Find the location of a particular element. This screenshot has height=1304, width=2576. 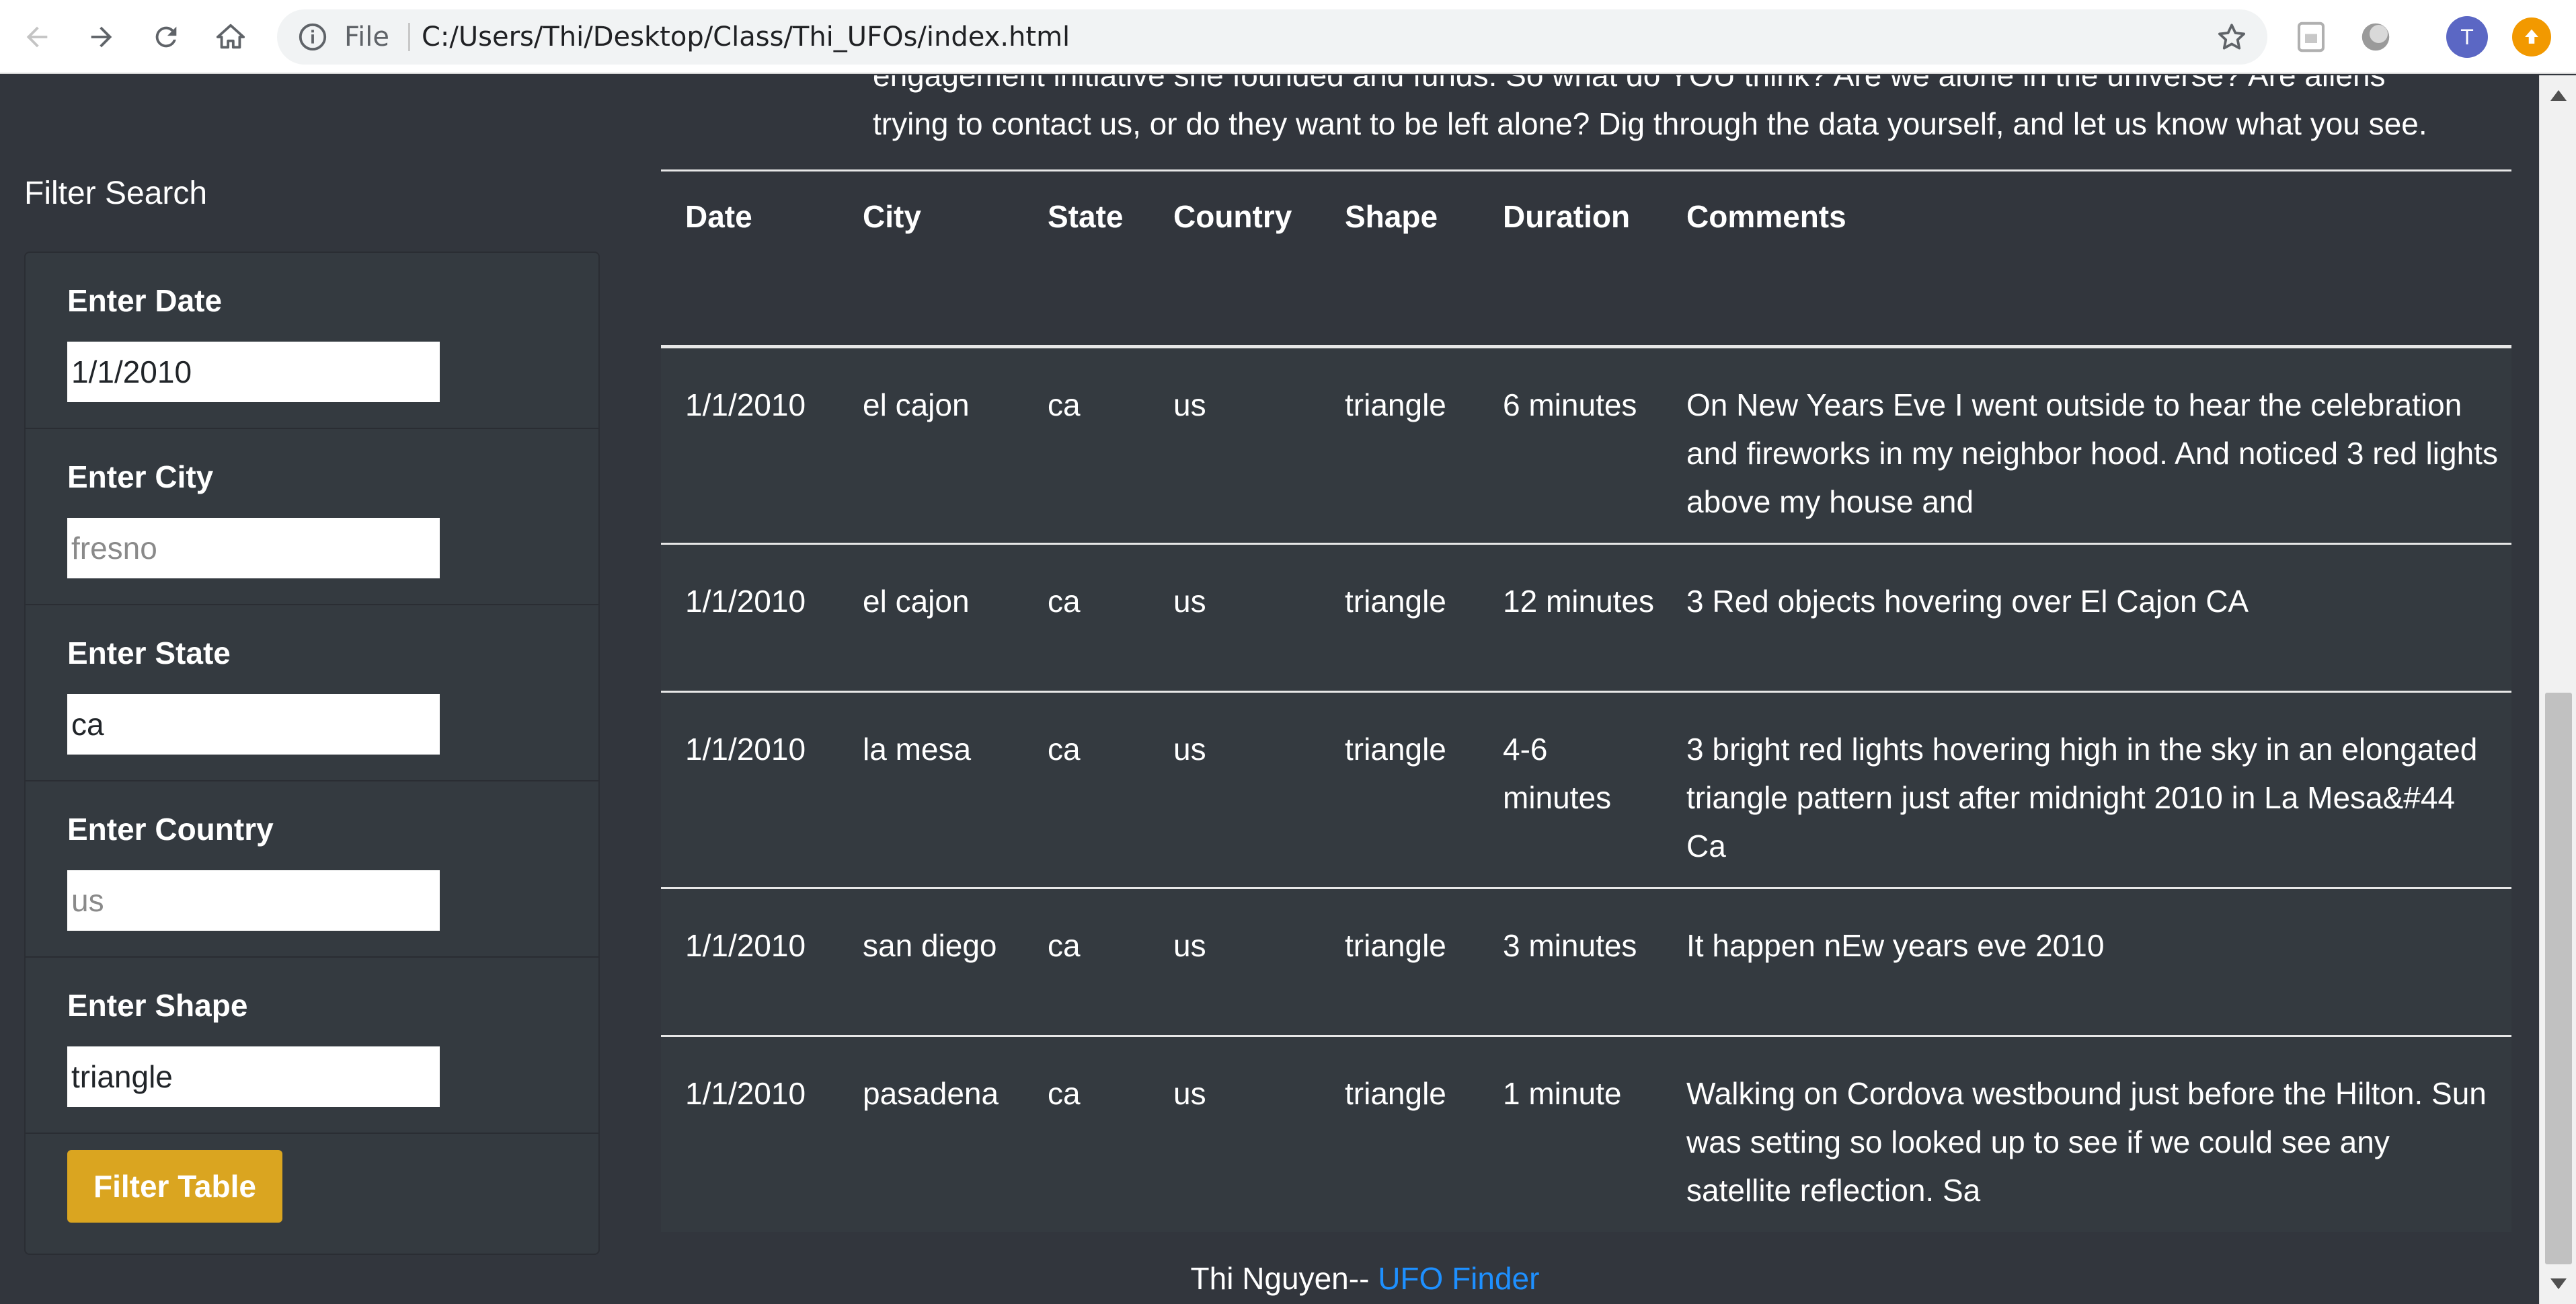

date-input is located at coordinates (254, 372).